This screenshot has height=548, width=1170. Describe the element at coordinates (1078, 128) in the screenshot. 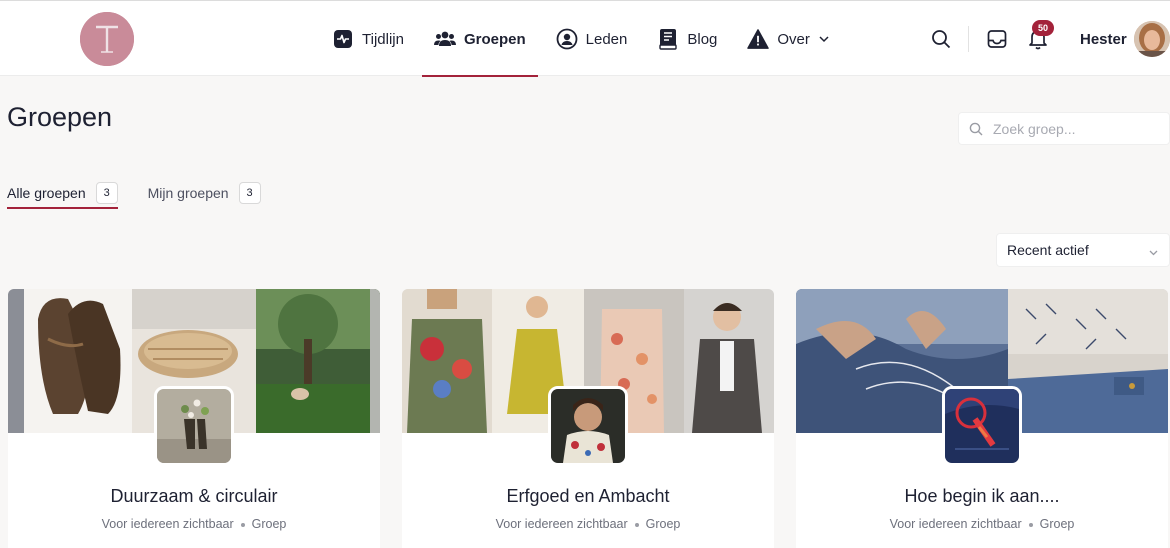

I see `search-input` at that location.